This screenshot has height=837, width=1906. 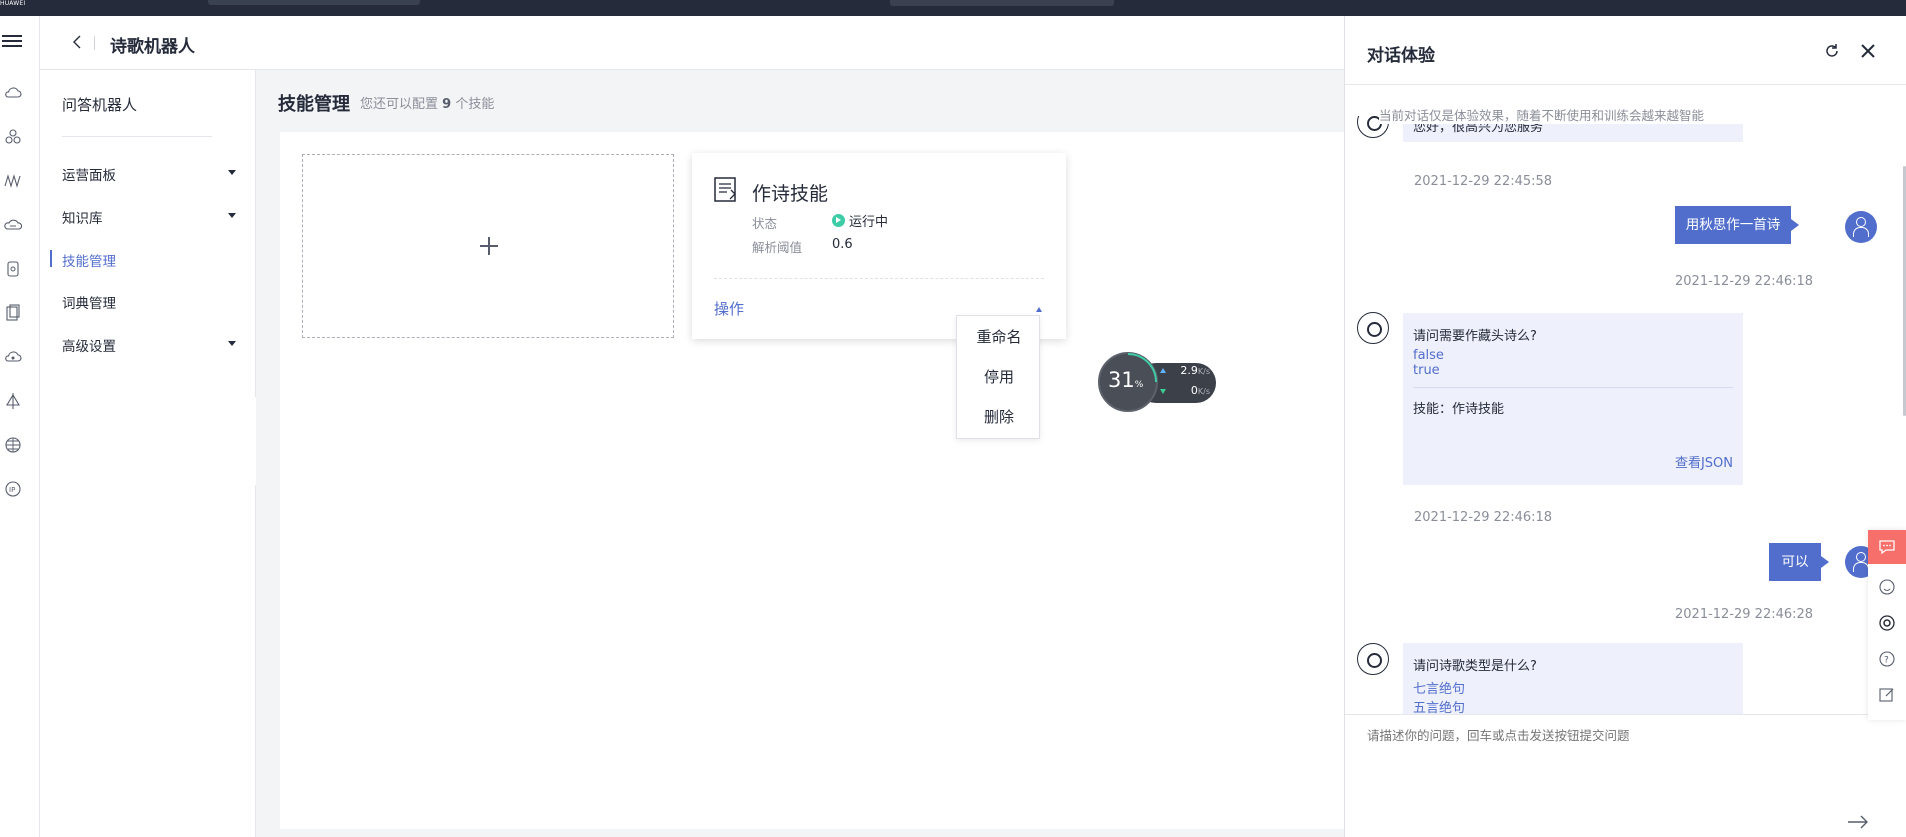 I want to click on option-link: false, so click(x=1573, y=355).